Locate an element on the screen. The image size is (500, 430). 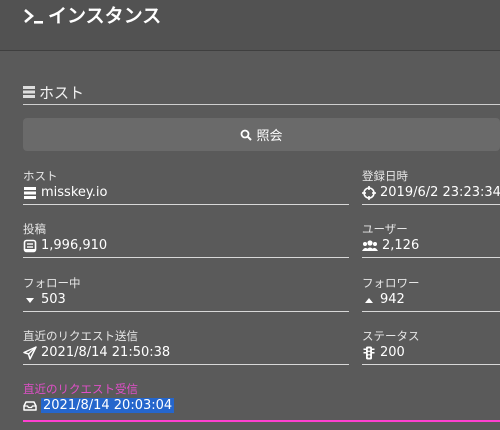
field-notes-label: 投稿 is located at coordinates (34, 229).